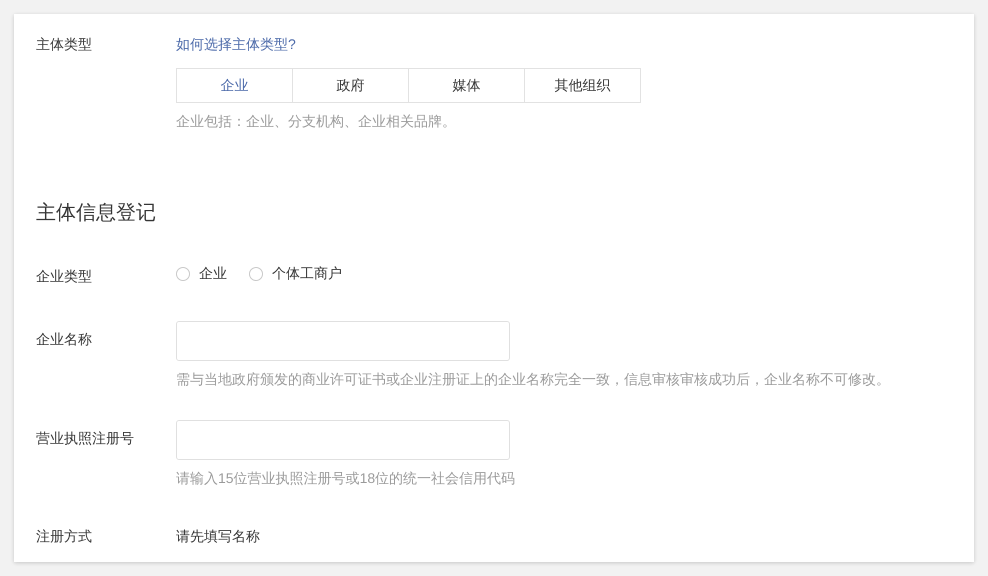 Image resolution: width=988 pixels, height=576 pixels. What do you see at coordinates (582, 85) in the screenshot?
I see `segment-tab: 其他组织` at bounding box center [582, 85].